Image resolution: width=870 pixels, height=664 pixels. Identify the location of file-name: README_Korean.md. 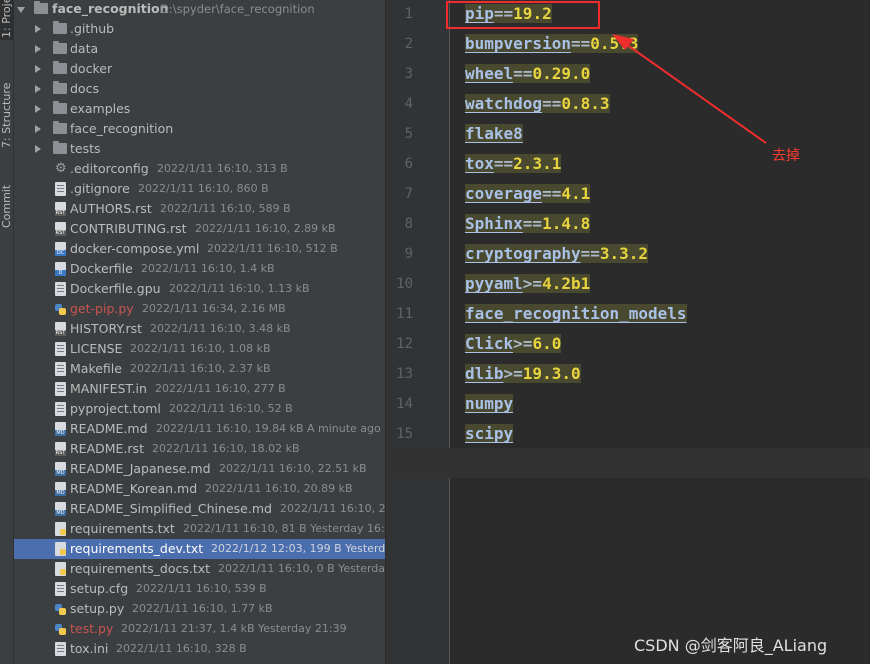
(134, 488).